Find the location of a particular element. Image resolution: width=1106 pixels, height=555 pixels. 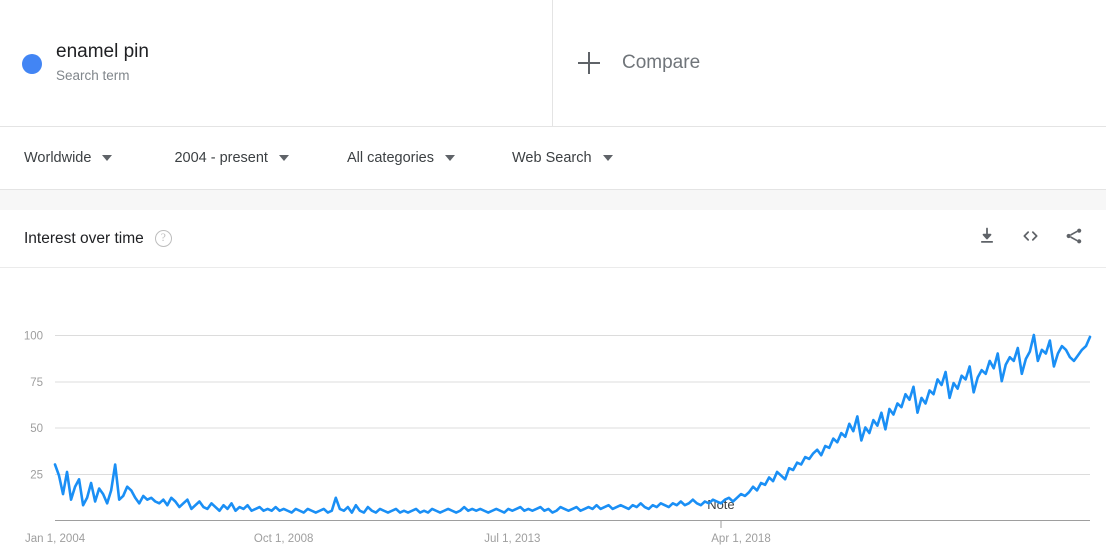

filter-search-type-label: Web Search is located at coordinates (552, 158).